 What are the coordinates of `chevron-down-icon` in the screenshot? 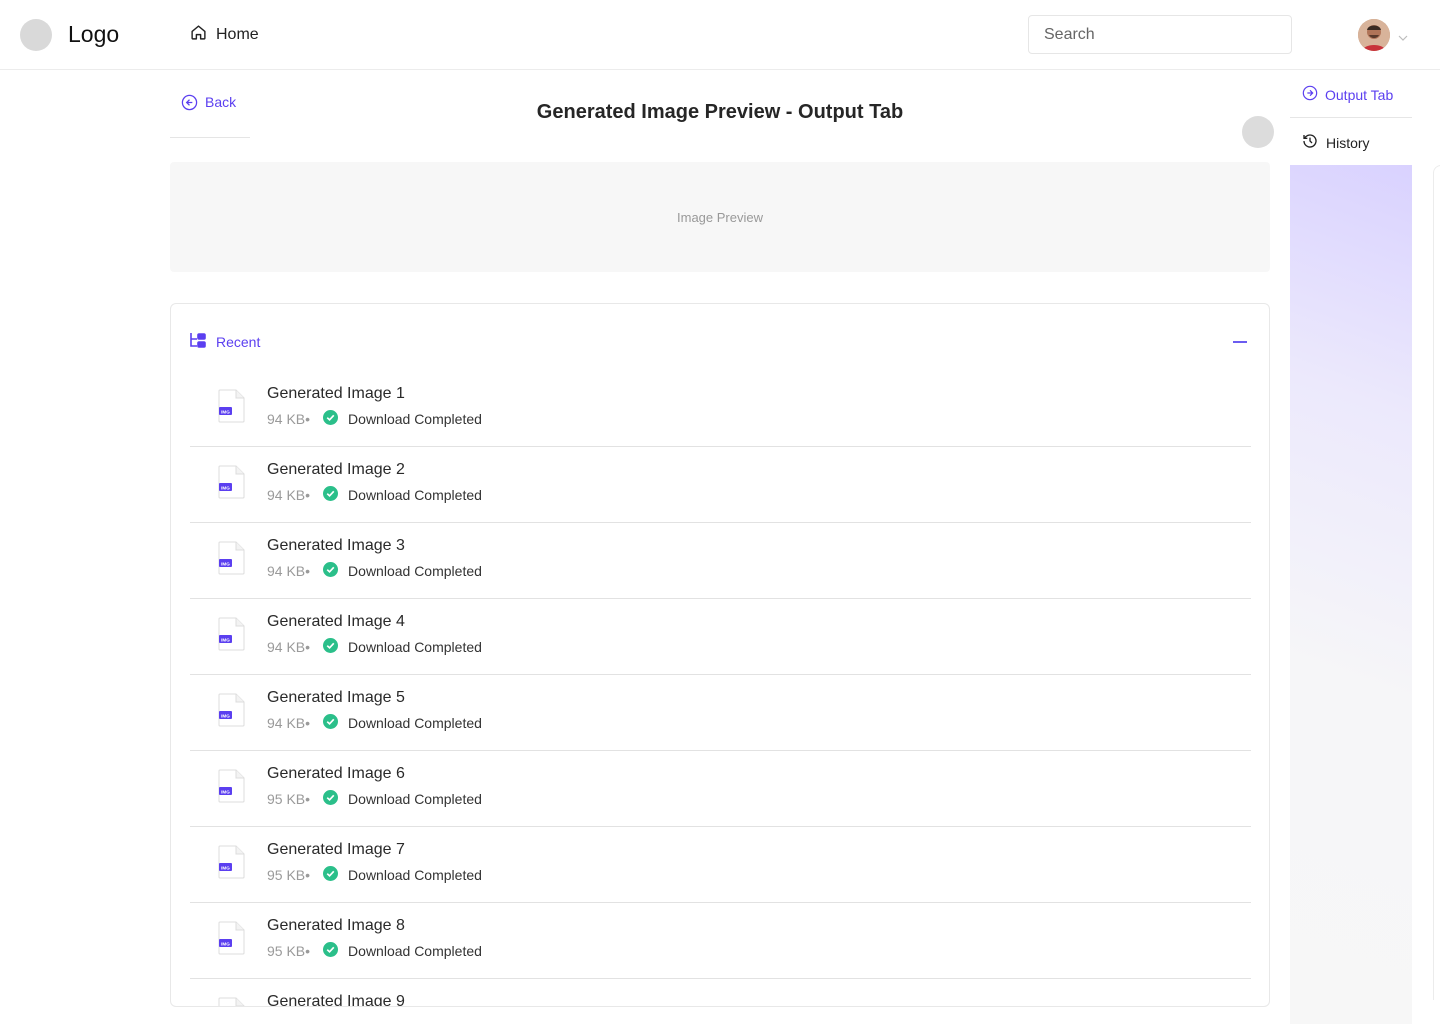 It's located at (1403, 39).